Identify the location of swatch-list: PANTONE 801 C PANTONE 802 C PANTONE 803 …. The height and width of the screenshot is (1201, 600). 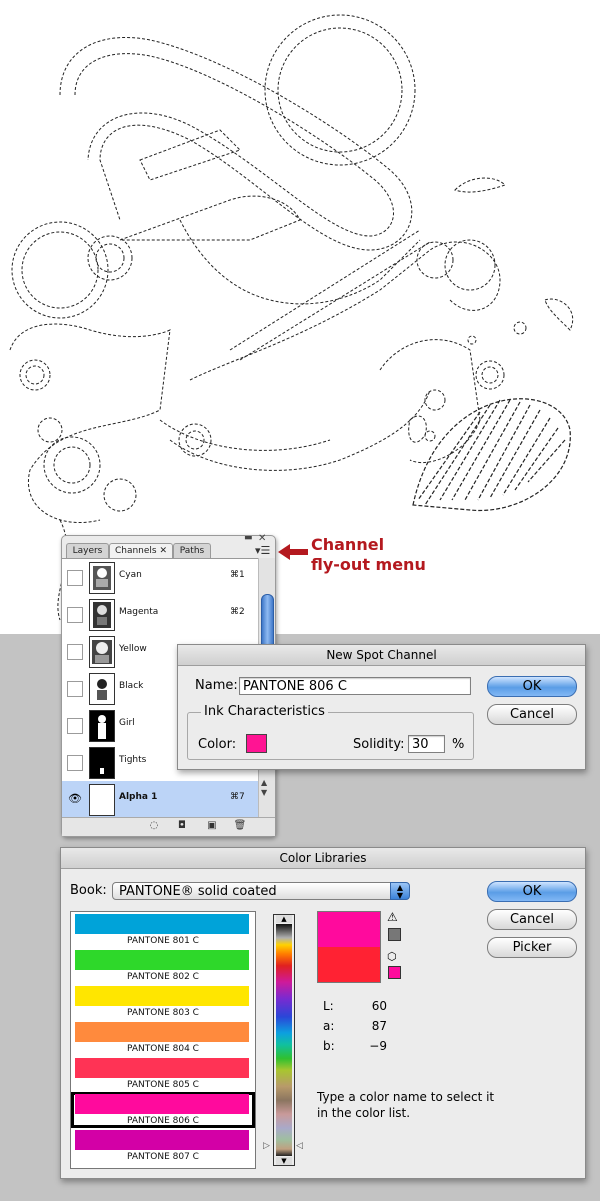
(163, 1040).